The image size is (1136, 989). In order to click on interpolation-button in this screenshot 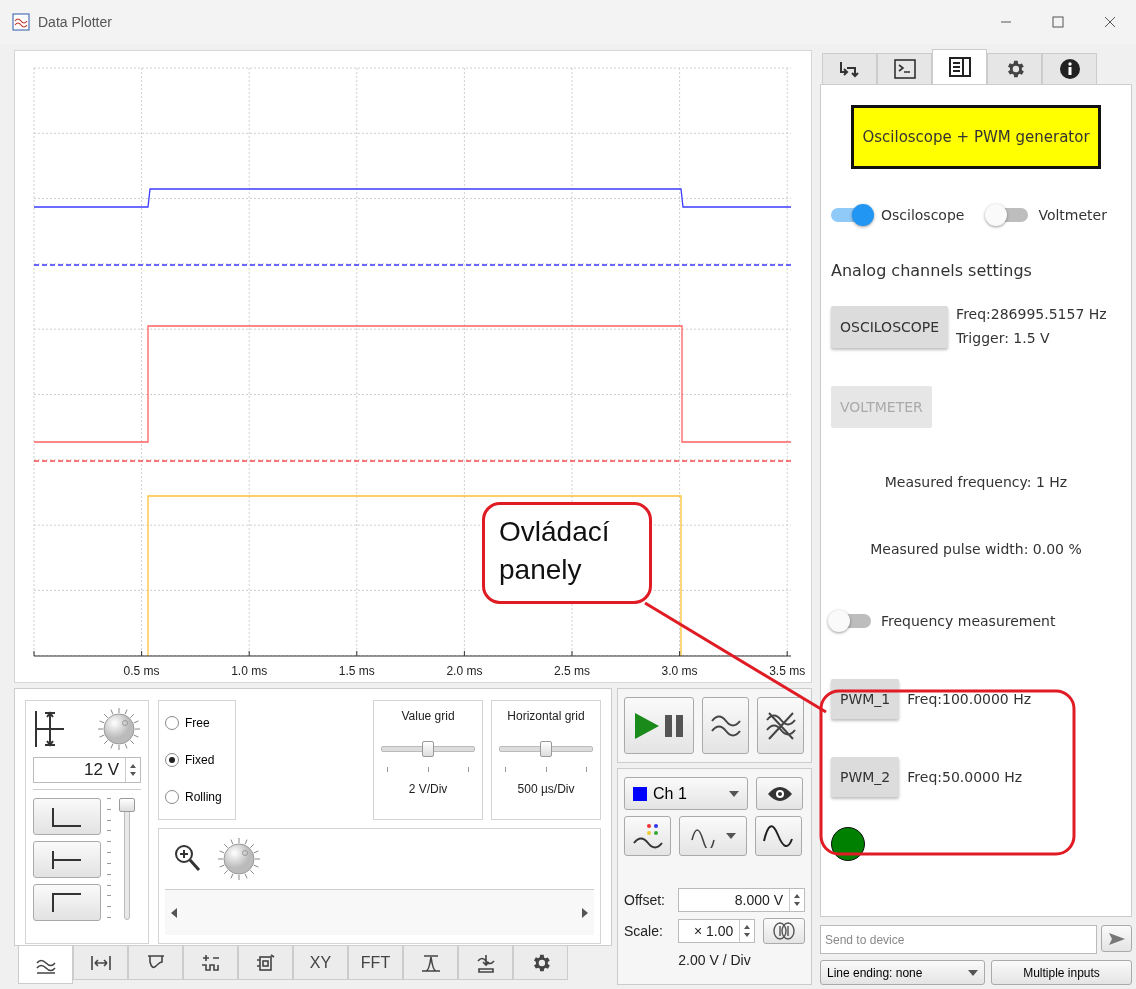, I will do `click(778, 836)`.